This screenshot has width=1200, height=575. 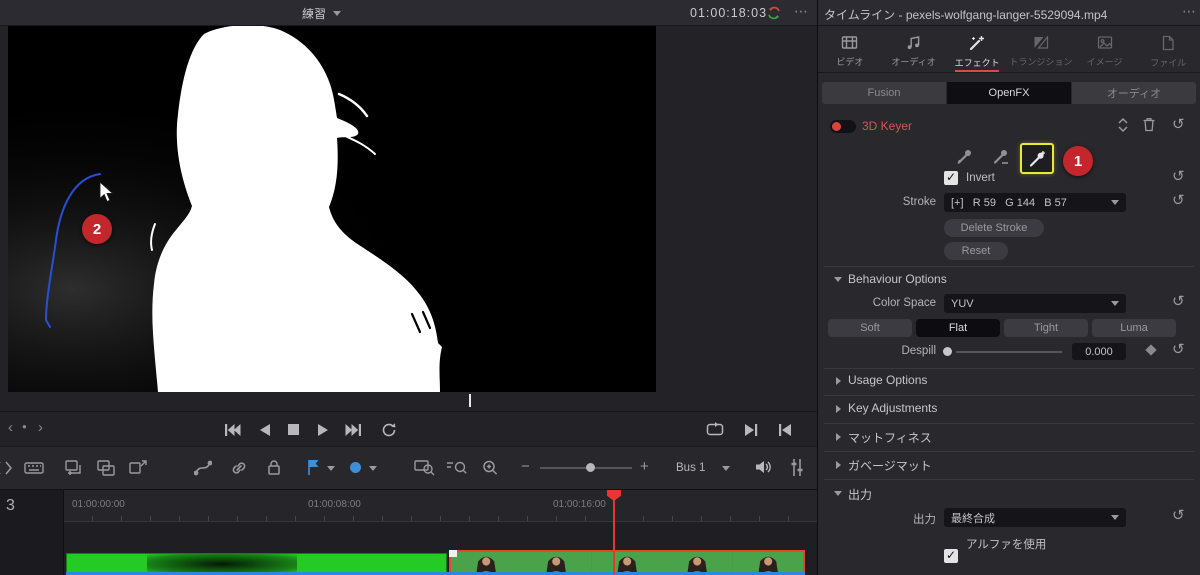 What do you see at coordinates (892, 408) in the screenshot?
I see `key-adjustments-header: Key Adjustments` at bounding box center [892, 408].